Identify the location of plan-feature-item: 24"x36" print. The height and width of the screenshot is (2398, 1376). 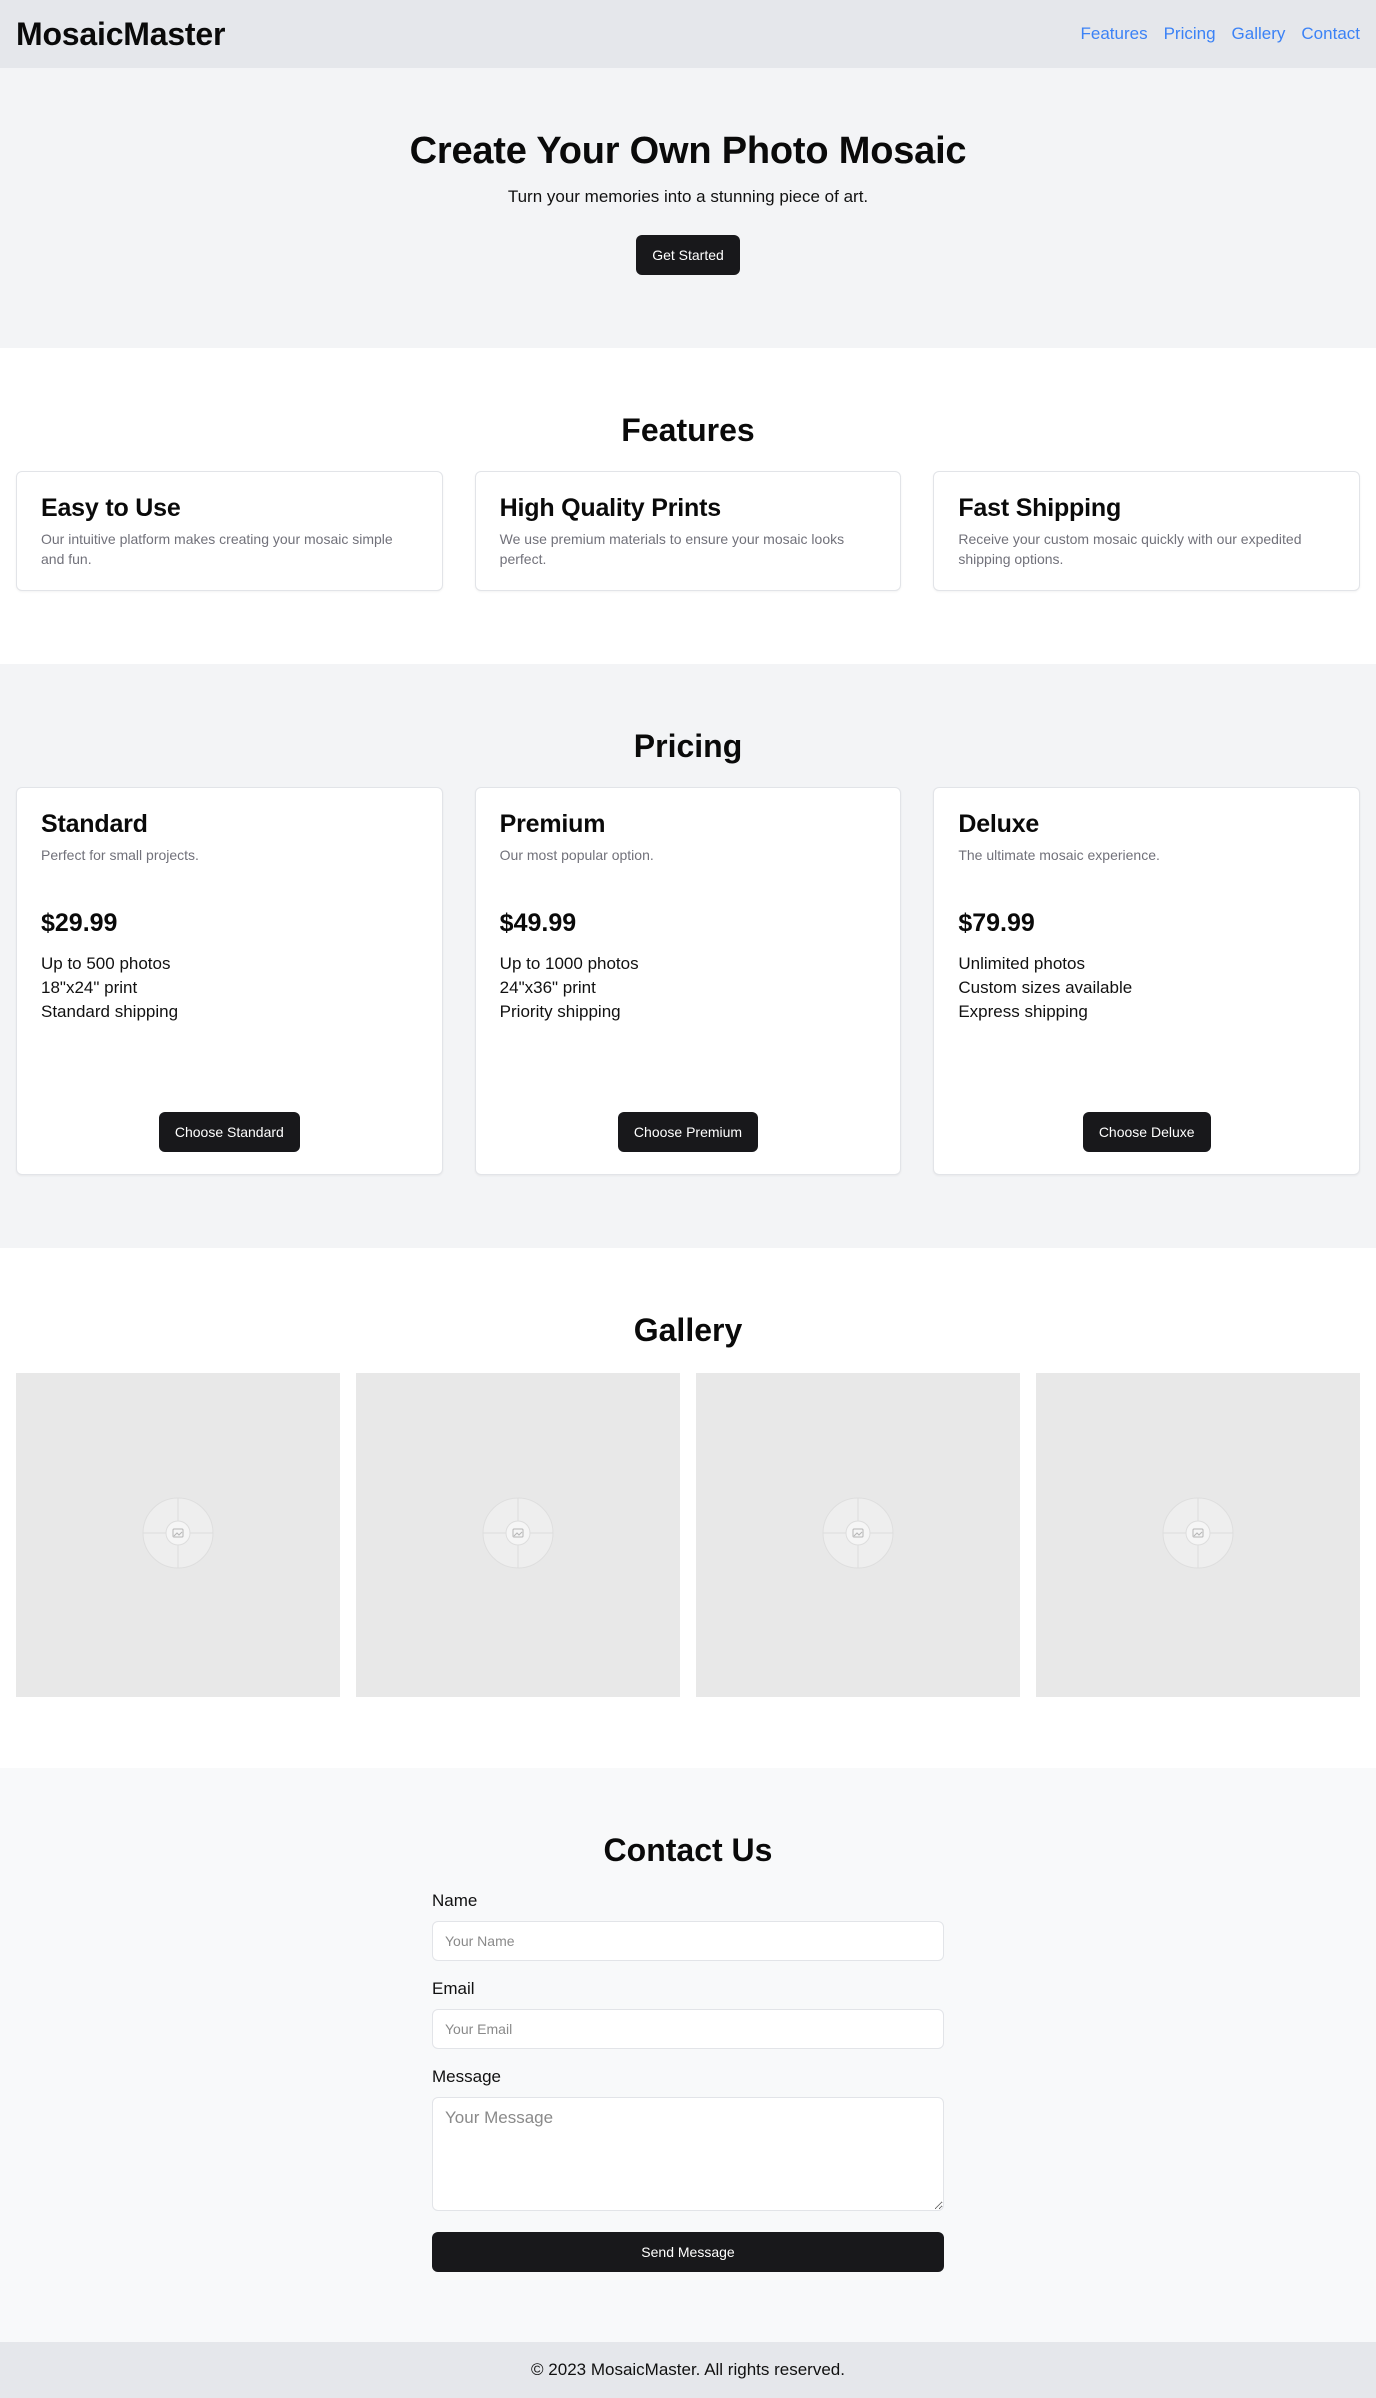
(547, 987).